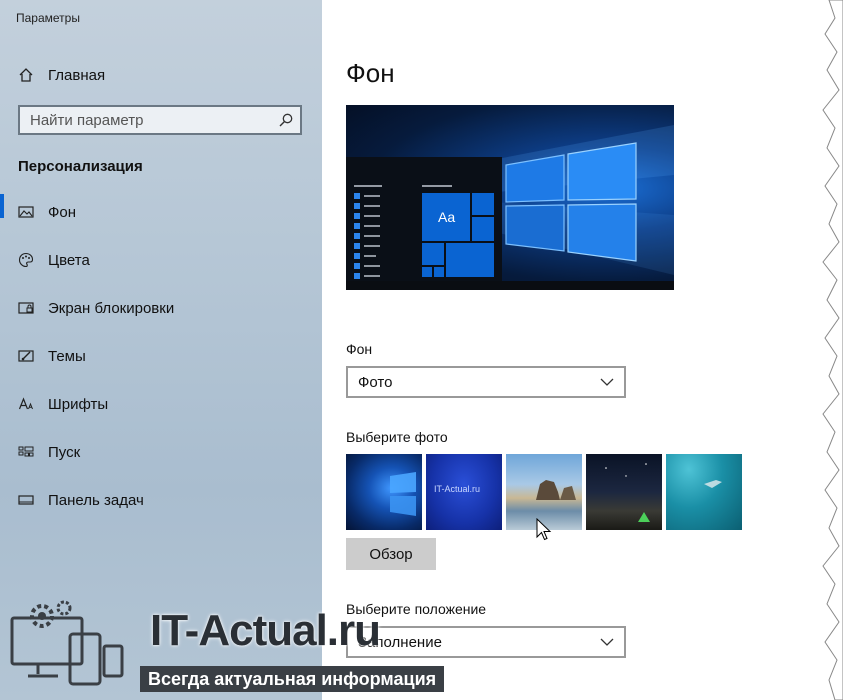  What do you see at coordinates (25, 403) in the screenshot?
I see `fonts-icon` at bounding box center [25, 403].